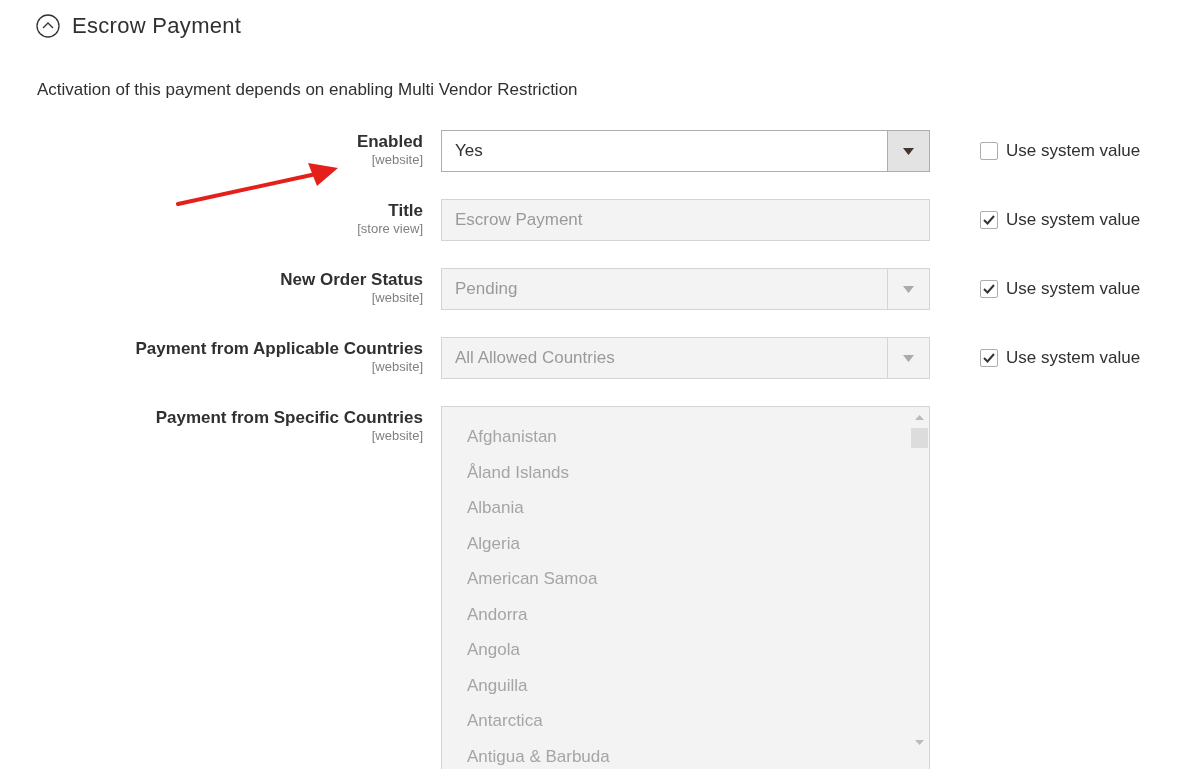 Image resolution: width=1204 pixels, height=769 pixels. I want to click on section-note: Activation of this payment depends on enabling Multi Vendor Restriction, so click(308, 90).